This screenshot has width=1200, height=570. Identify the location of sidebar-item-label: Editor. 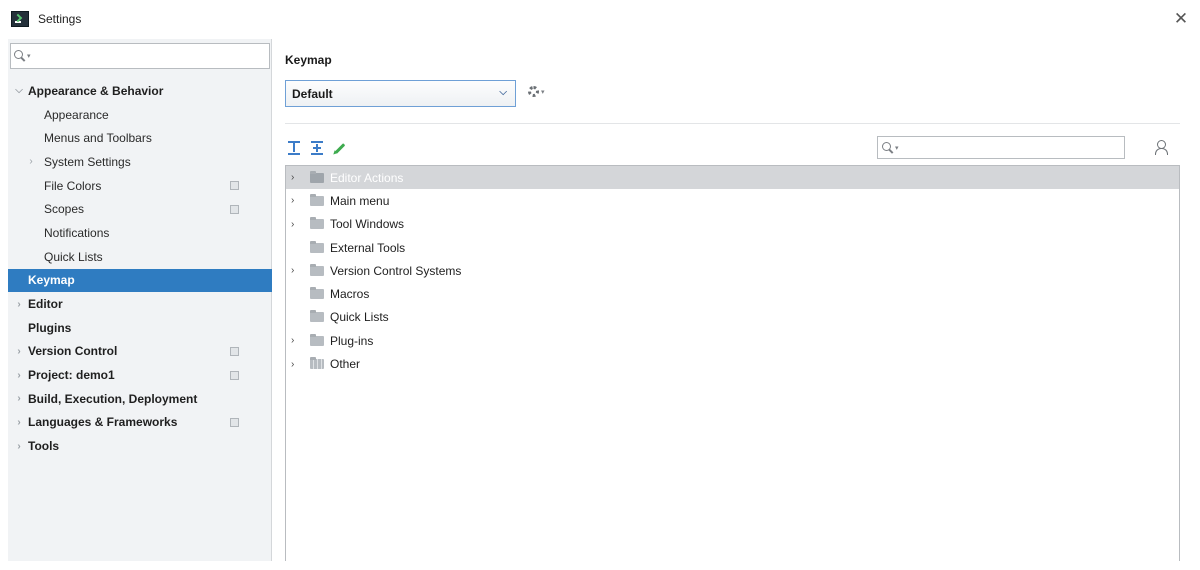
(45, 304).